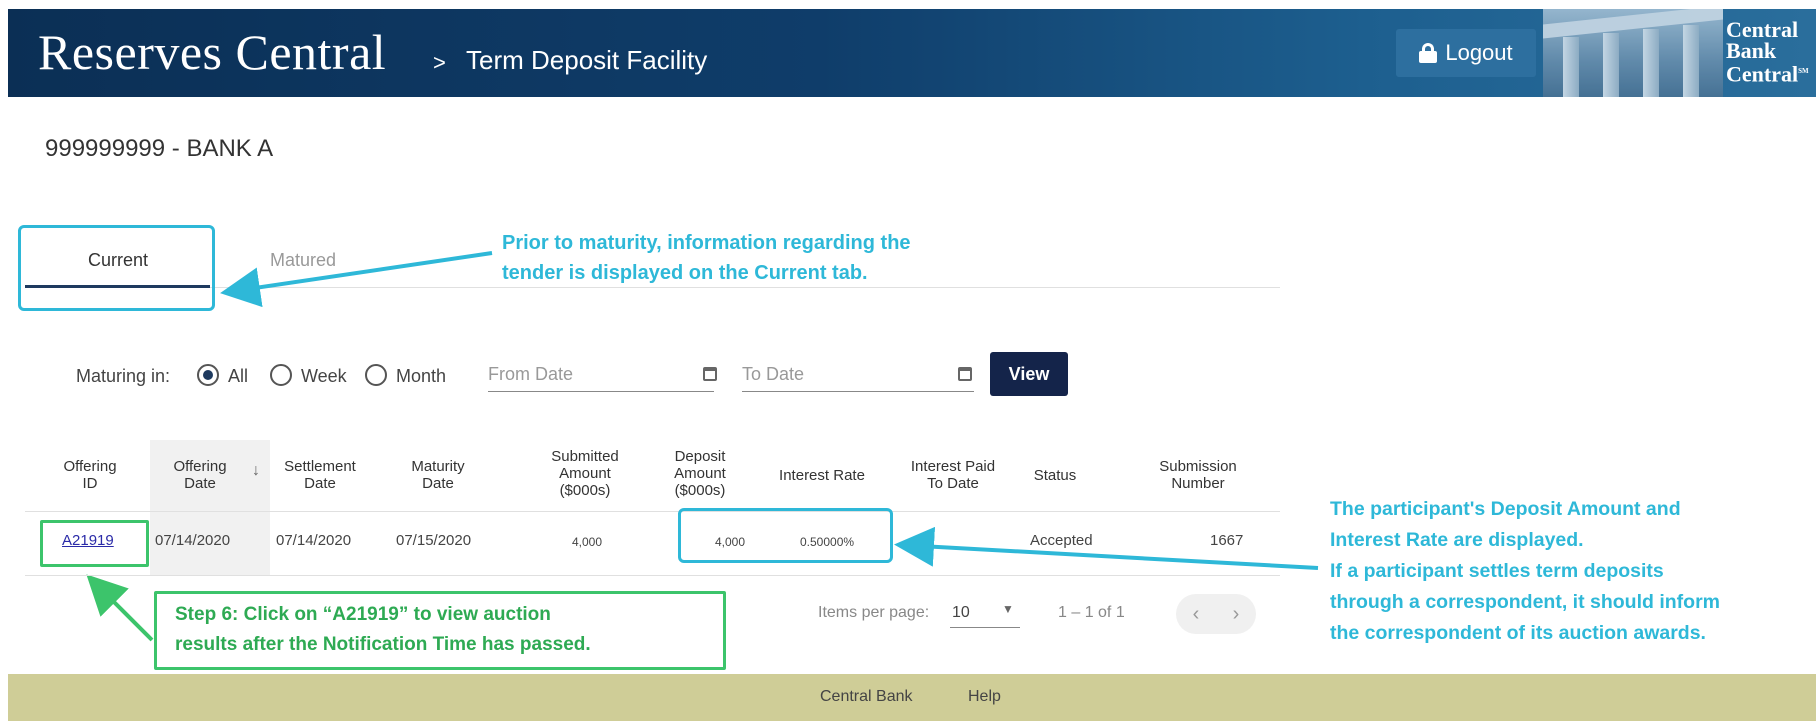 Image resolution: width=1816 pixels, height=721 pixels. What do you see at coordinates (601, 377) in the screenshot?
I see `from-date-input: From Date` at bounding box center [601, 377].